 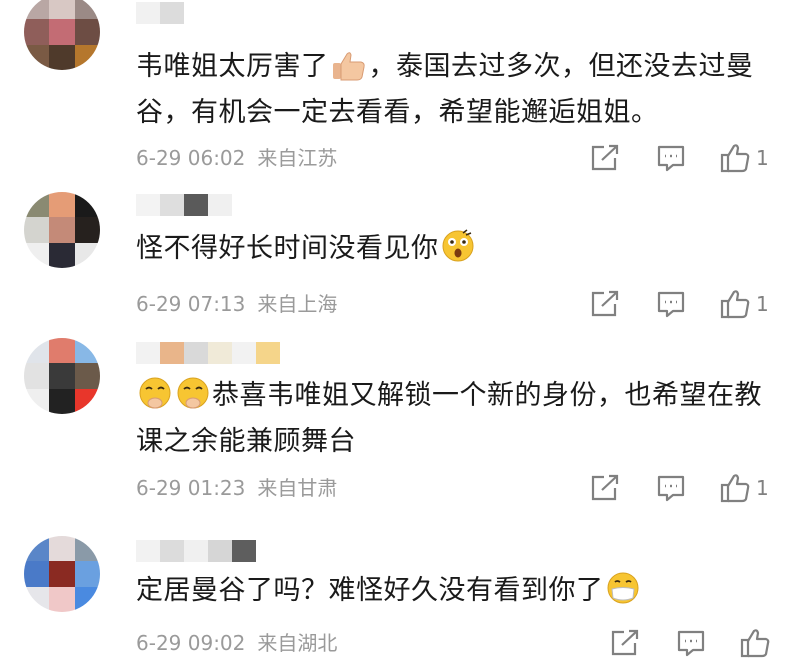 I want to click on shocked-face-emoji-icon, so click(x=458, y=252).